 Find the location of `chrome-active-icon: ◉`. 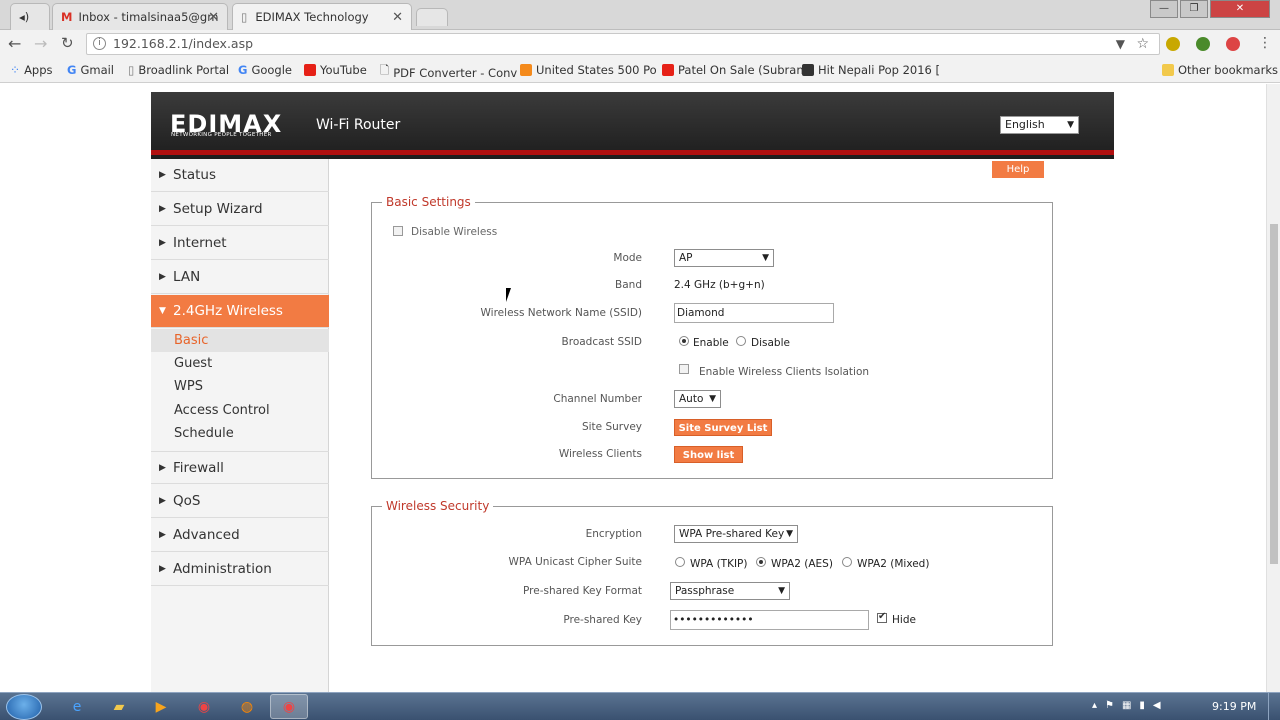

chrome-active-icon: ◉ is located at coordinates (289, 706).